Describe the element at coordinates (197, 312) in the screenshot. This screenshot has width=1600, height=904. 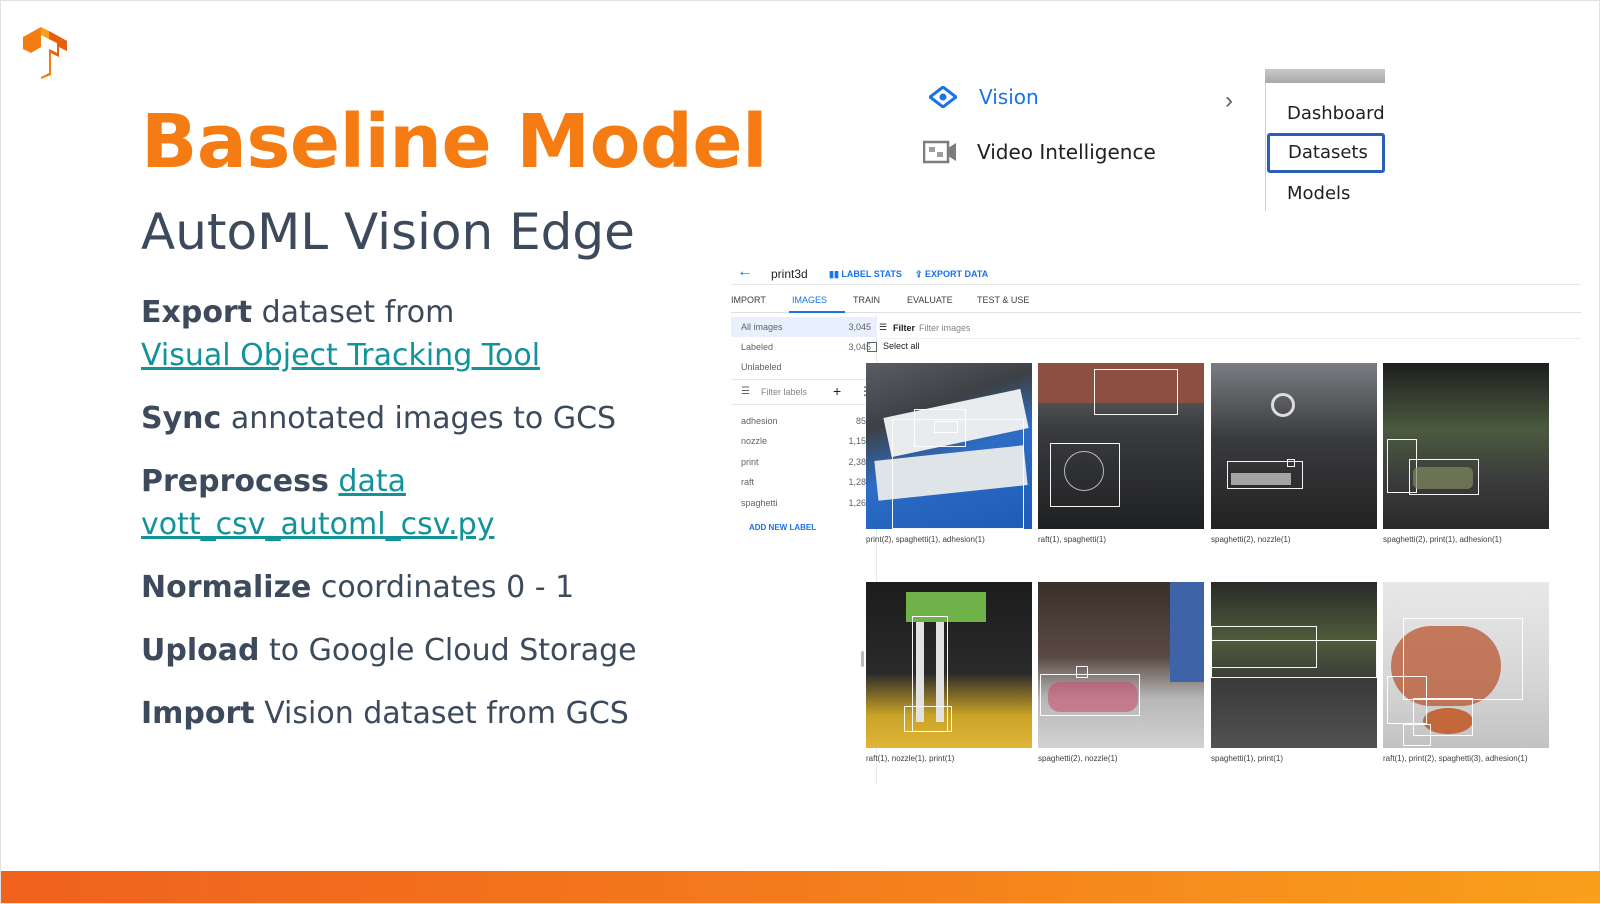
I see `bullet-strong: Export` at that location.